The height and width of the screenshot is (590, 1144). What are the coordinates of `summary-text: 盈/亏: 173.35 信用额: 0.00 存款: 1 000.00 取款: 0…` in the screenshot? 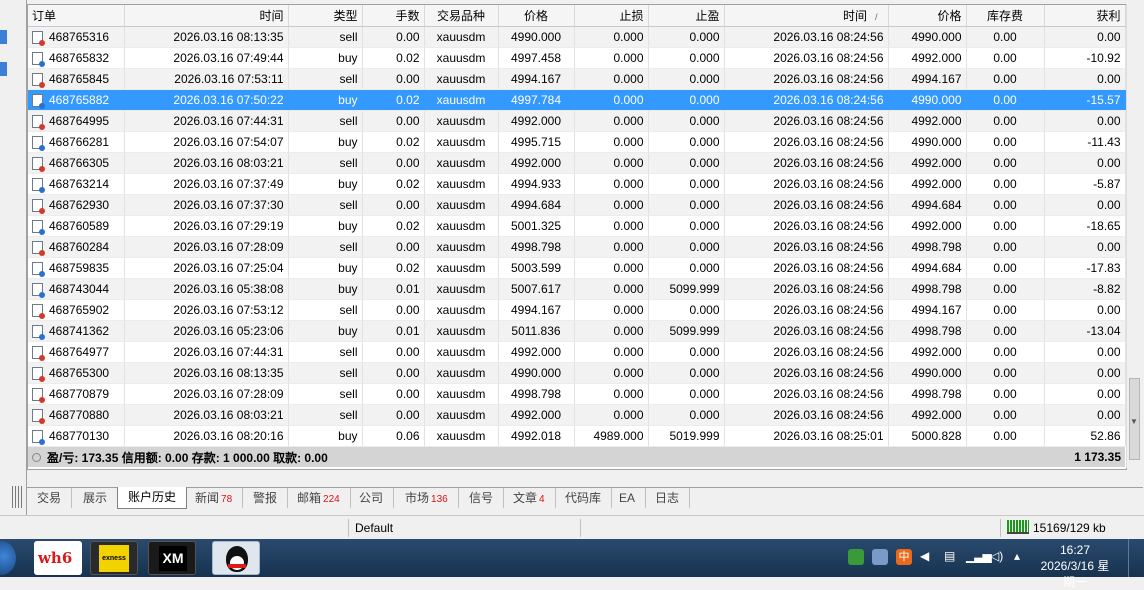 It's located at (187, 457).